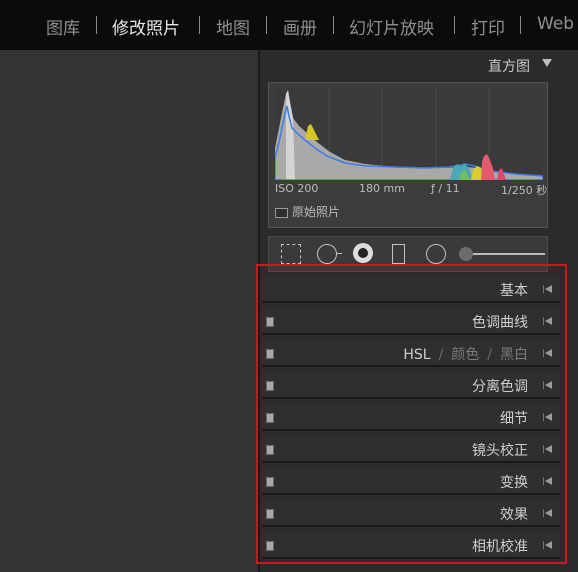 This screenshot has width=578, height=572. Describe the element at coordinates (398, 254) in the screenshot. I see `graduated-filter-icon` at that location.